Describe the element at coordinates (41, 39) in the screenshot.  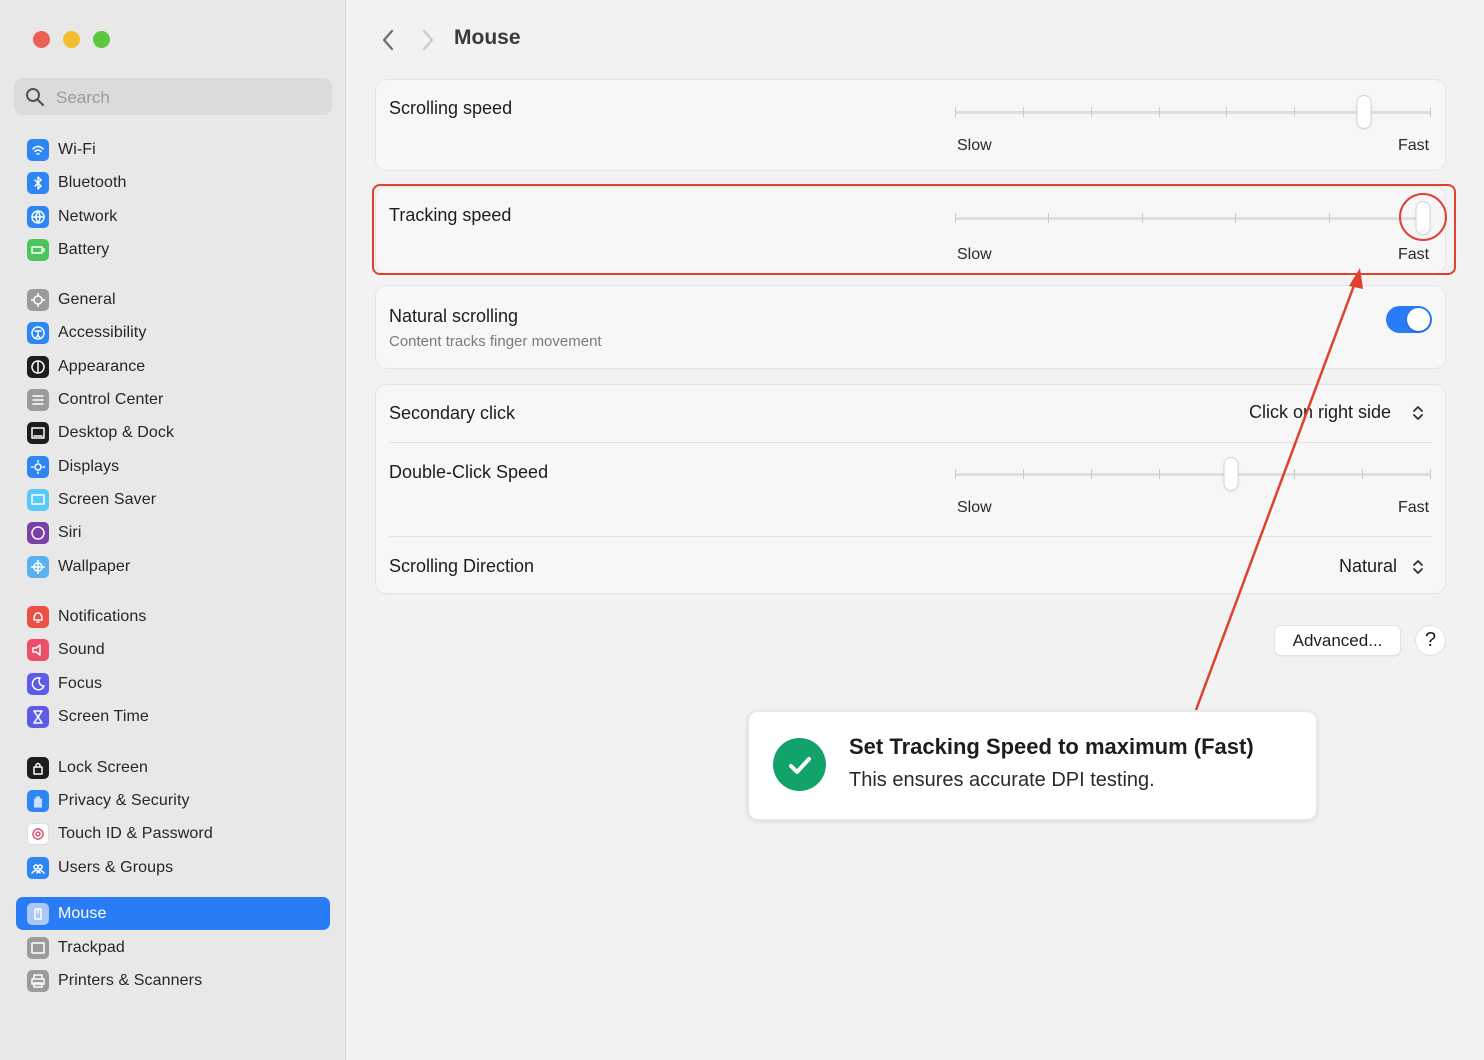
I see `close-button` at that location.